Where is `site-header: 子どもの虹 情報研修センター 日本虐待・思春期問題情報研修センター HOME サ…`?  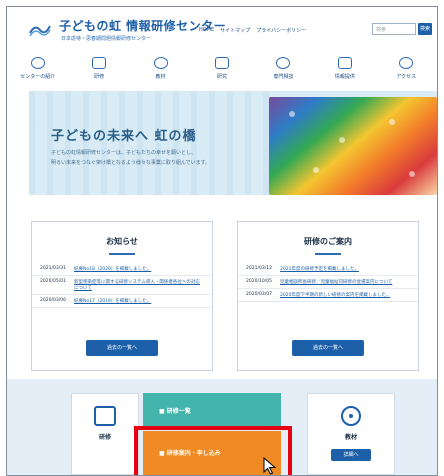
site-header: 子どもの虹 情報研修センター 日本虐待・思春期問題情報研修センター HOME サ… is located at coordinates (222, 30).